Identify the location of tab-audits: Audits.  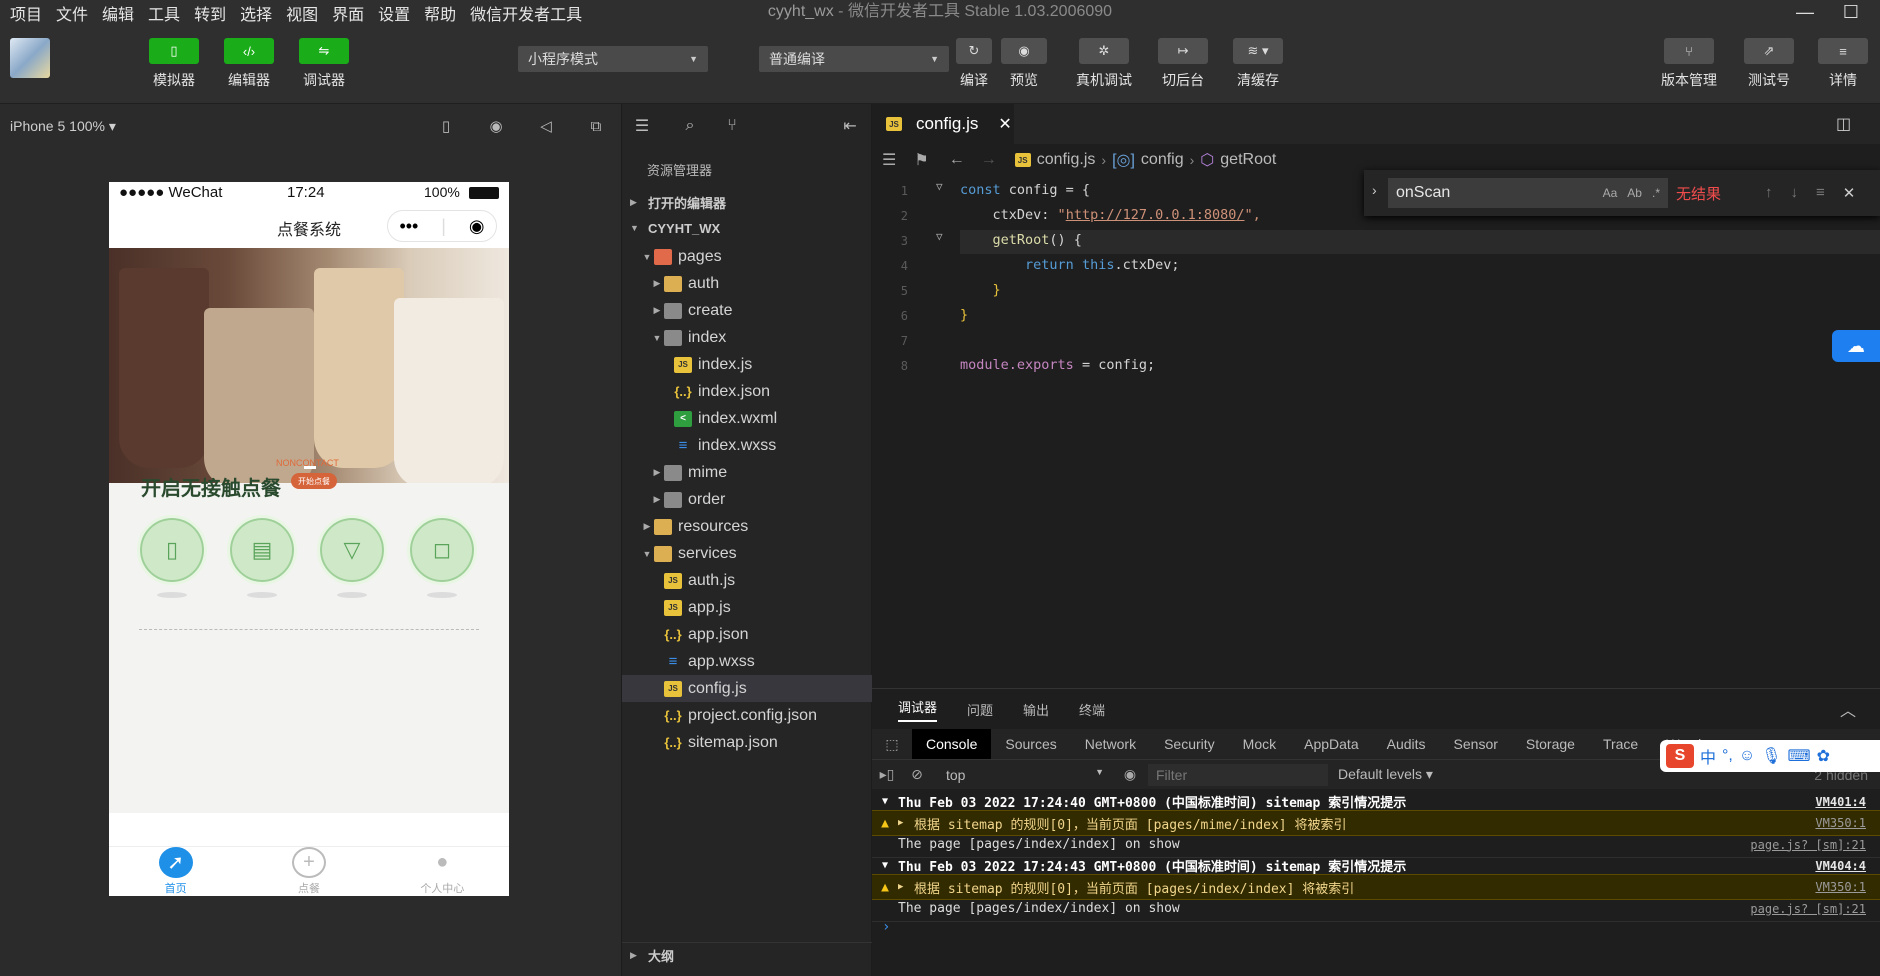
(1406, 744).